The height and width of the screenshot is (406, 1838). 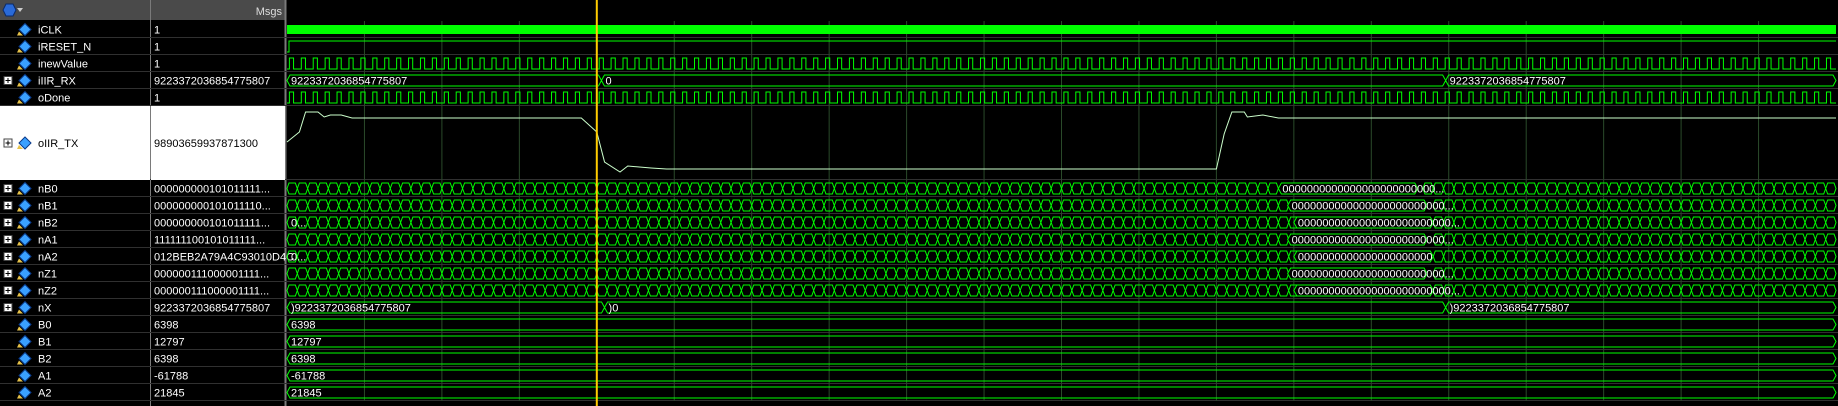 I want to click on signal-name: nZ1, so click(x=47, y=275).